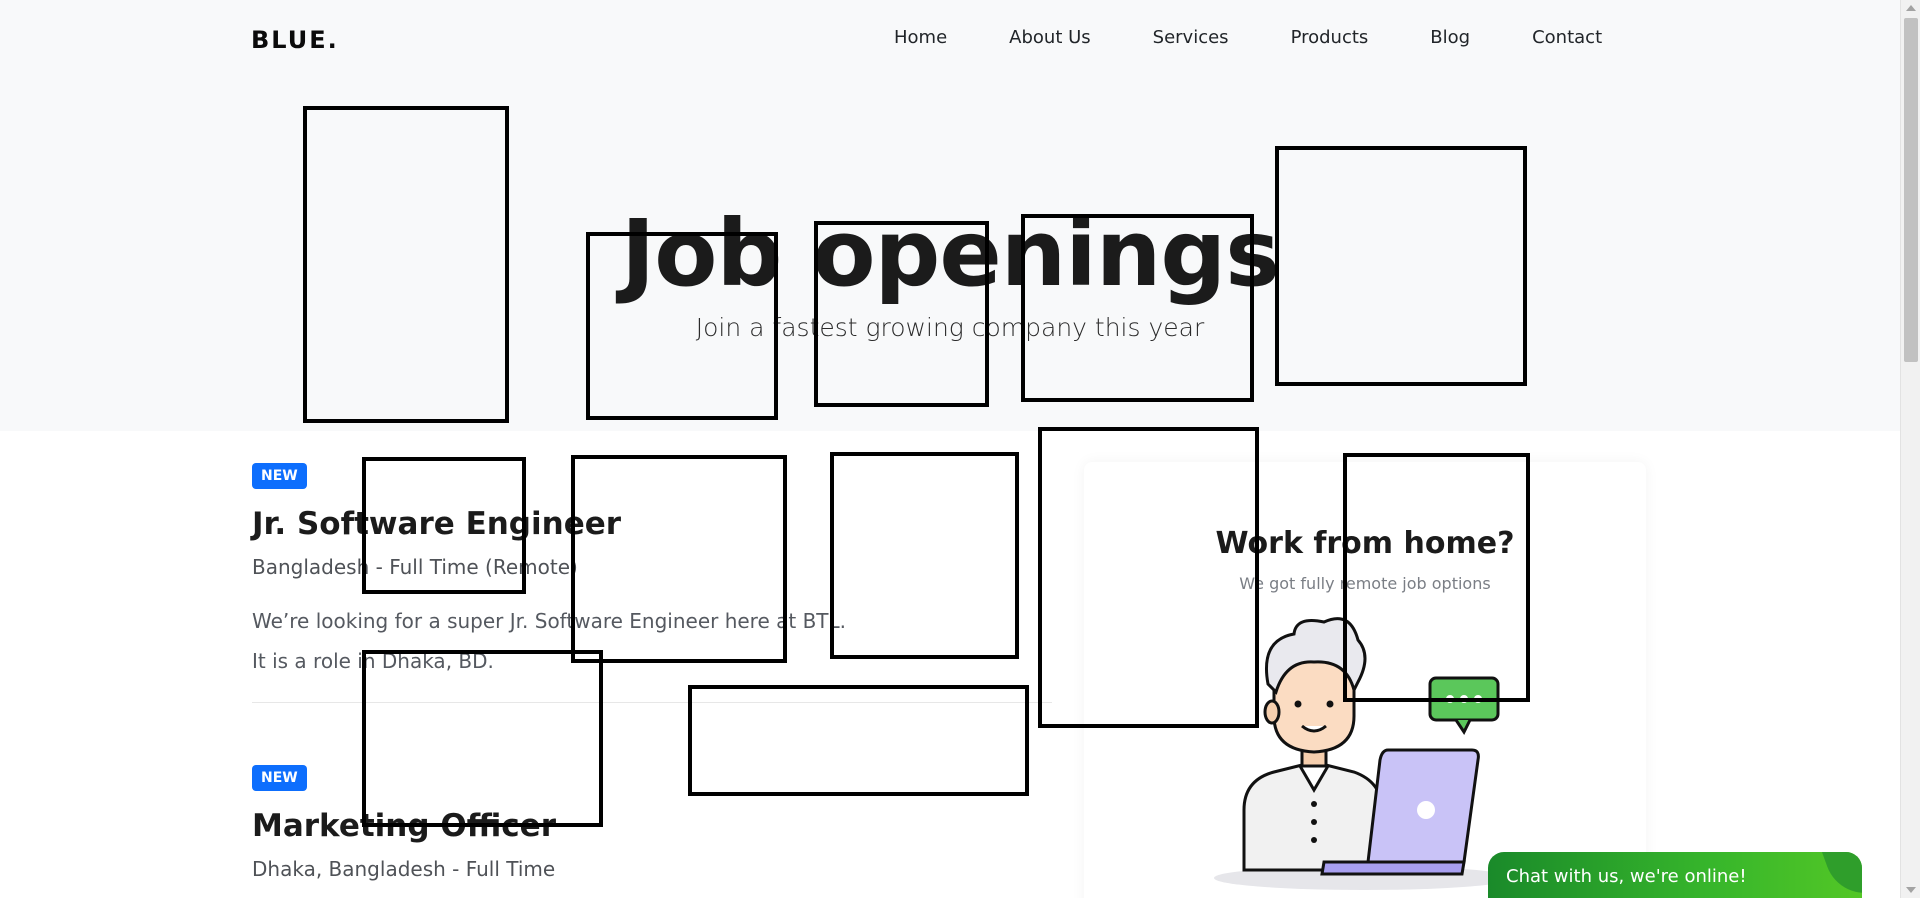  Describe the element at coordinates (404, 869) in the screenshot. I see `job-meta: Dhaka, Bangladesh - Full Time` at that location.